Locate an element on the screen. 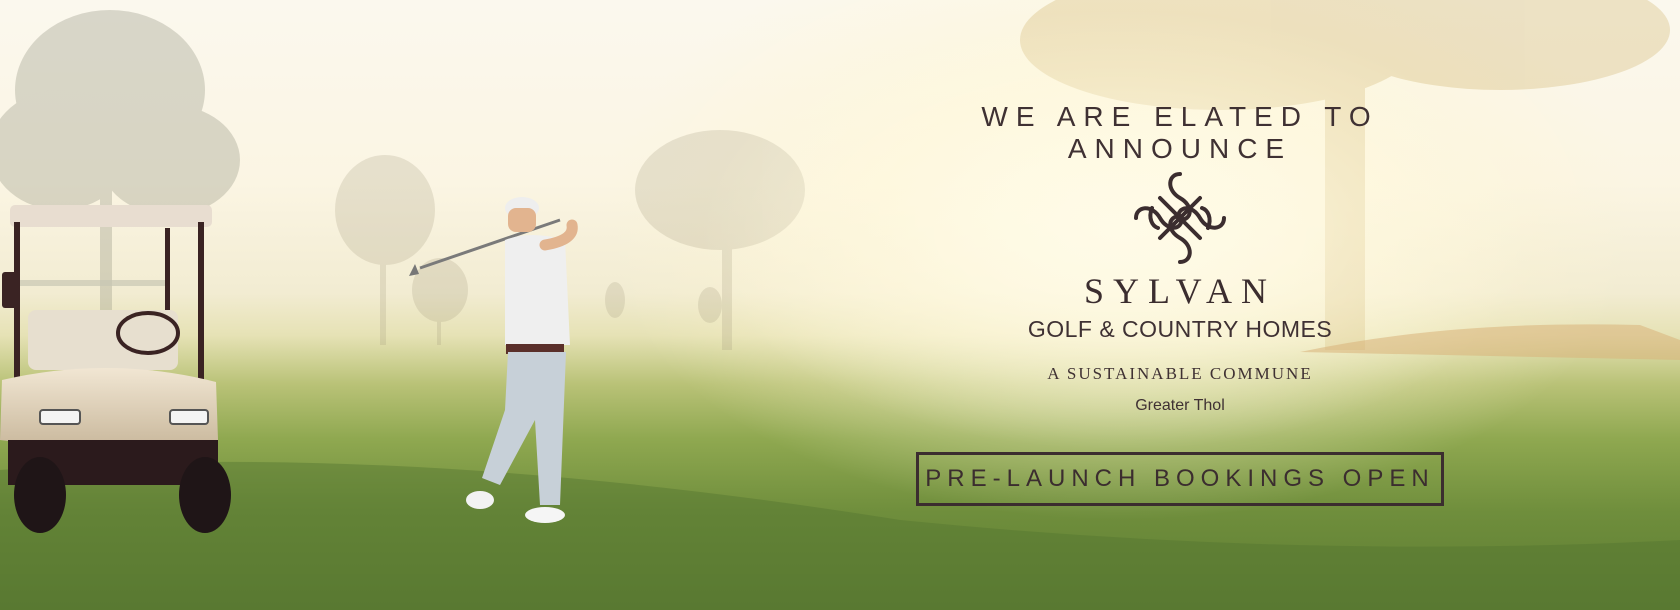 Image resolution: width=1680 pixels, height=610 pixels. golf-cart is located at coordinates (115, 369).